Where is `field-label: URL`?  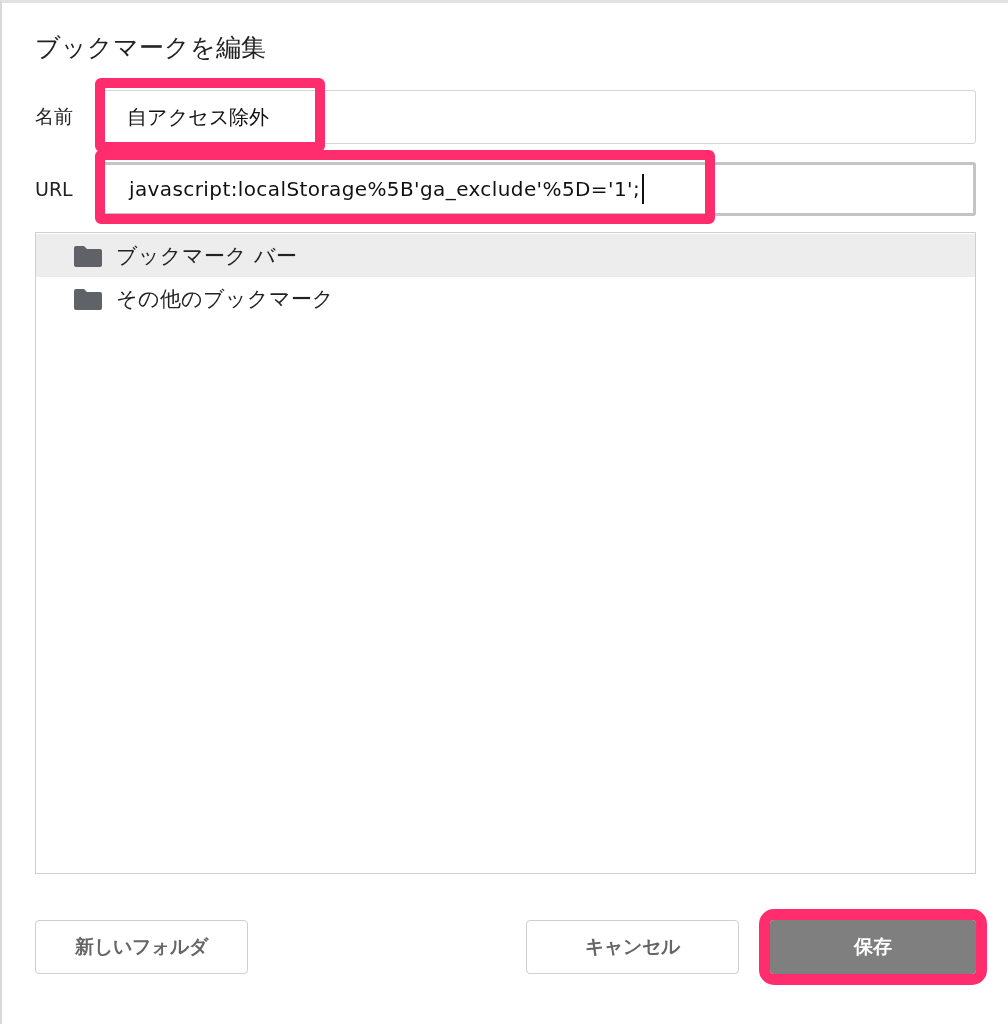 field-label: URL is located at coordinates (54, 189).